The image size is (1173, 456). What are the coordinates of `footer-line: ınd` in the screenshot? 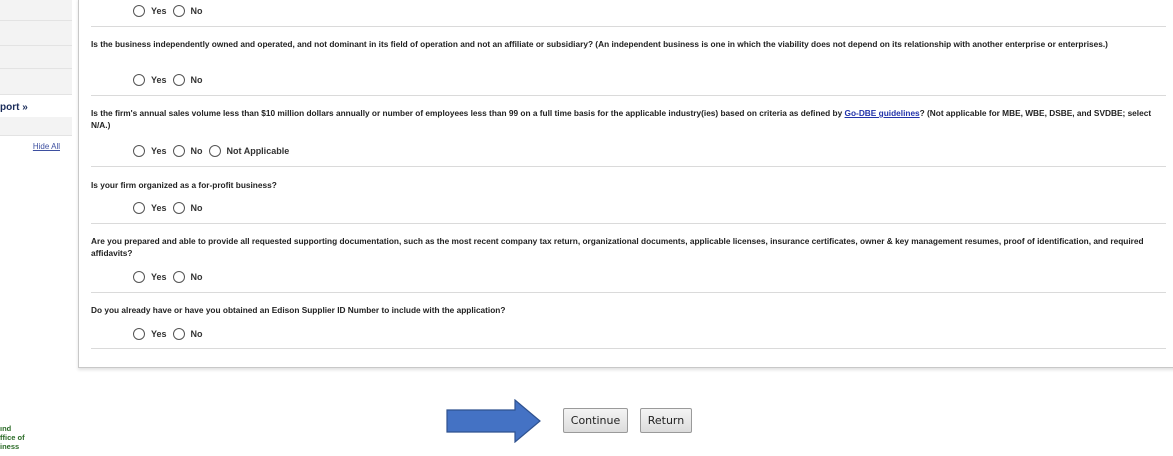 It's located at (6, 428).